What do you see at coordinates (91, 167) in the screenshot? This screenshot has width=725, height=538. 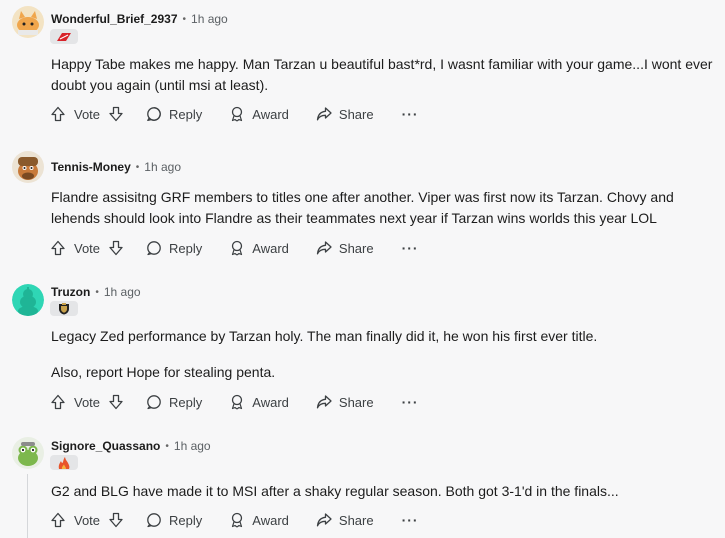 I see `username: Tennis-Money` at bounding box center [91, 167].